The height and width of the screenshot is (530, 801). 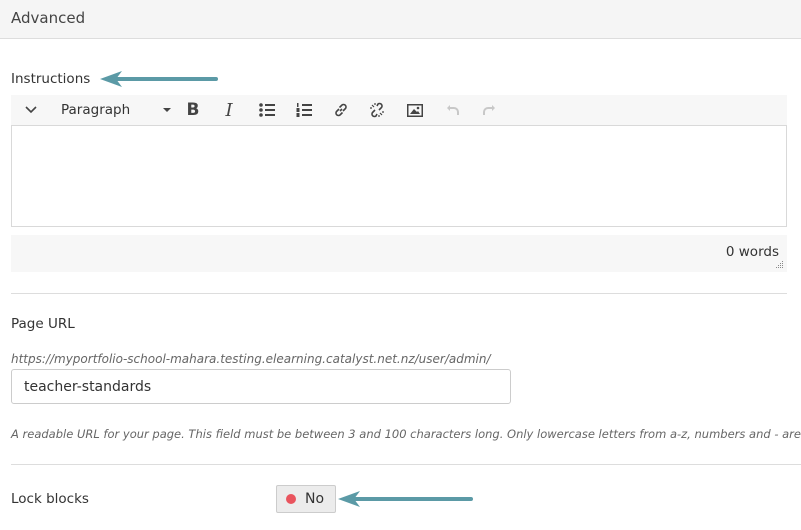 I want to click on link-icon, so click(x=341, y=110).